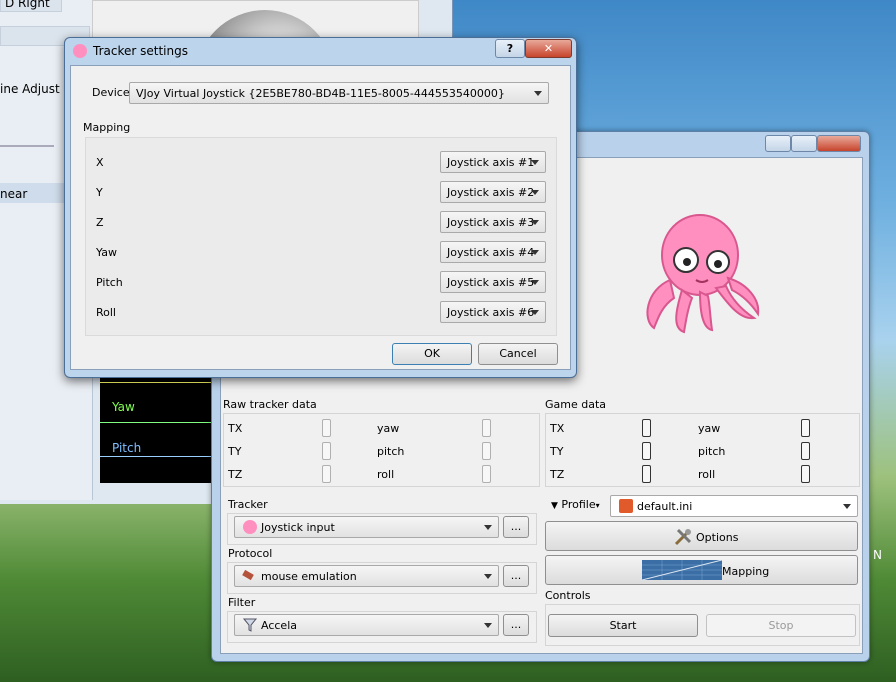  What do you see at coordinates (107, 127) in the screenshot?
I see `mapping-group-label: Mapping` at bounding box center [107, 127].